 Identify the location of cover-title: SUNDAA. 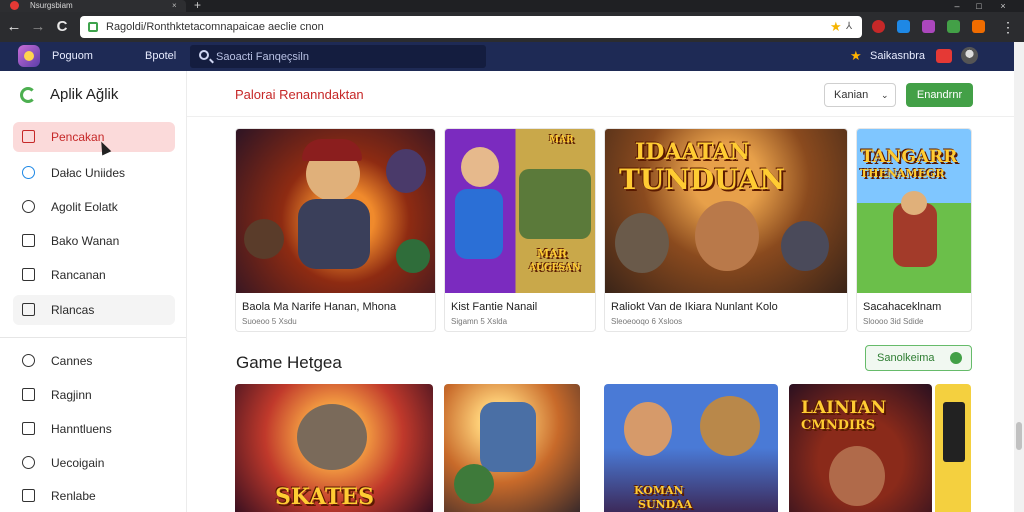
(665, 504).